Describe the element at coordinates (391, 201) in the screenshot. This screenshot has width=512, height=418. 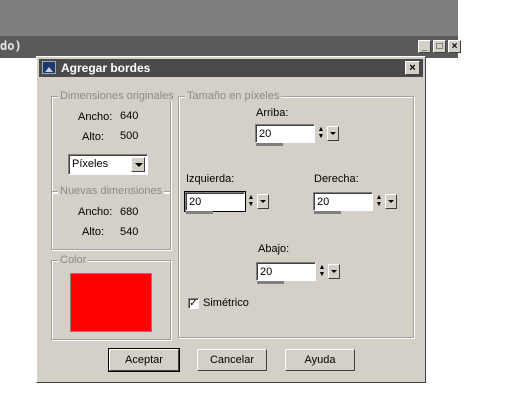
I see `right-dropdown-button` at that location.